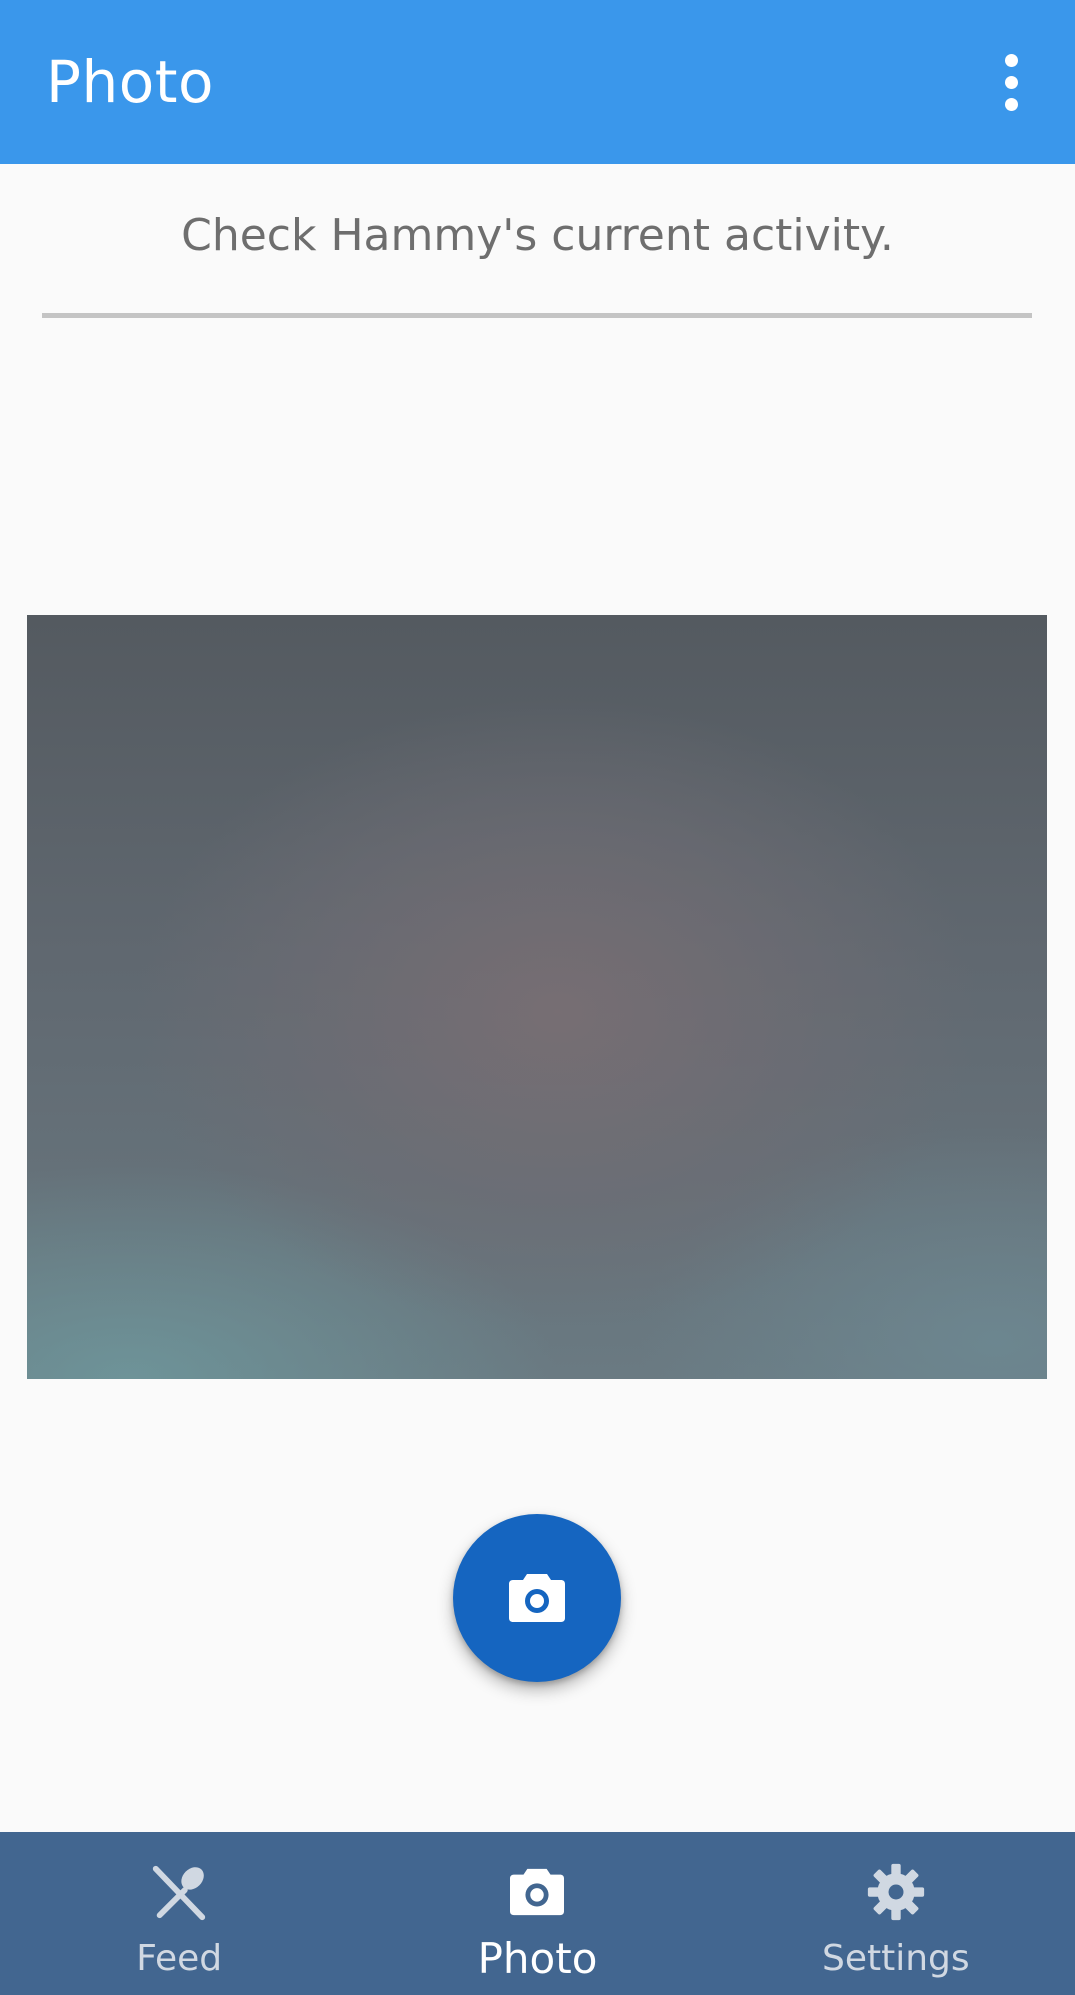 The width and height of the screenshot is (1075, 1995). I want to click on nav-item-feed: Feed, so click(179, 1913).